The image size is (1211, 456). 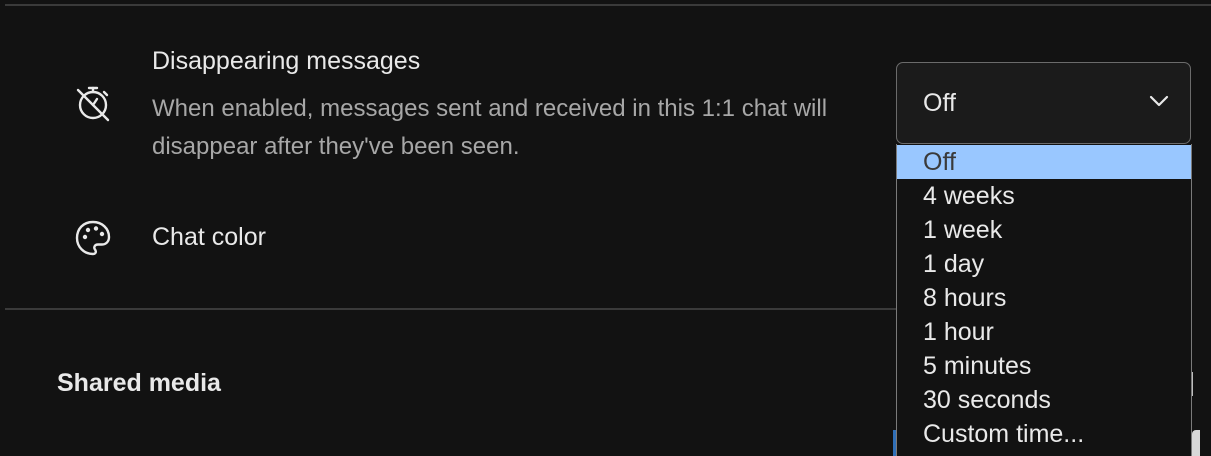 I want to click on chat-color-label: Chat color, so click(x=209, y=237).